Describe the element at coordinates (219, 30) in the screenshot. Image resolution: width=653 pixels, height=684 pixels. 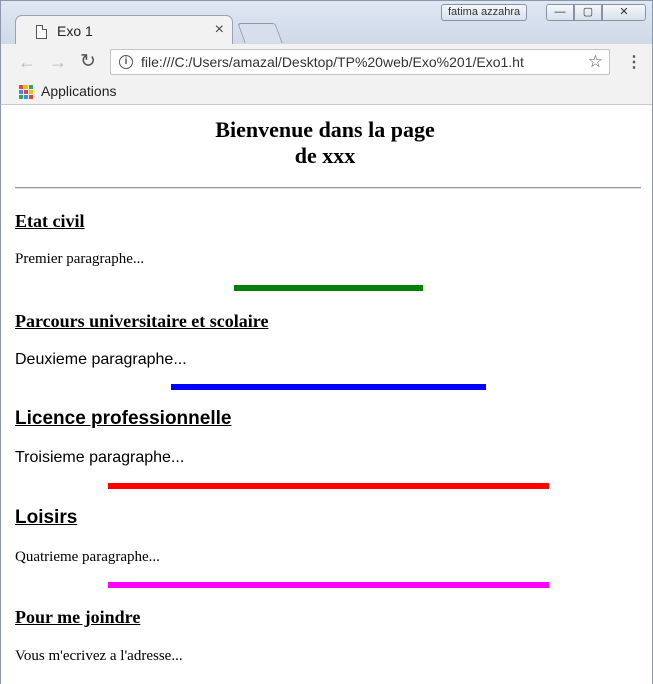
I see `tab-close-icon: ×` at that location.